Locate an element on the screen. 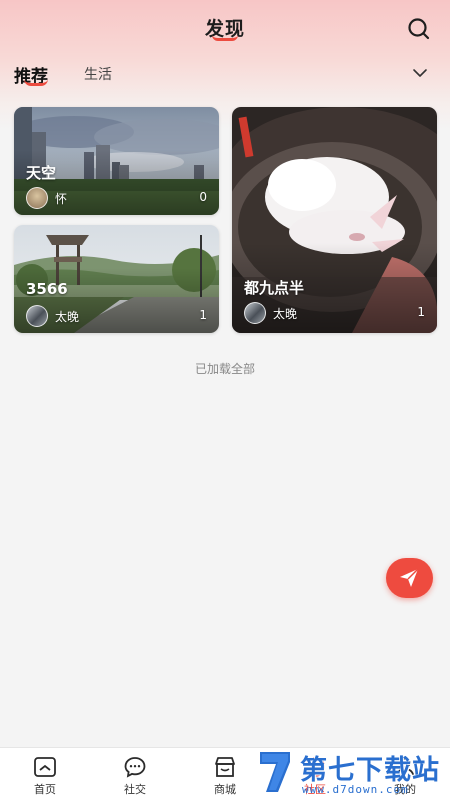  post-card: 3566 太晚 1 is located at coordinates (116, 279).